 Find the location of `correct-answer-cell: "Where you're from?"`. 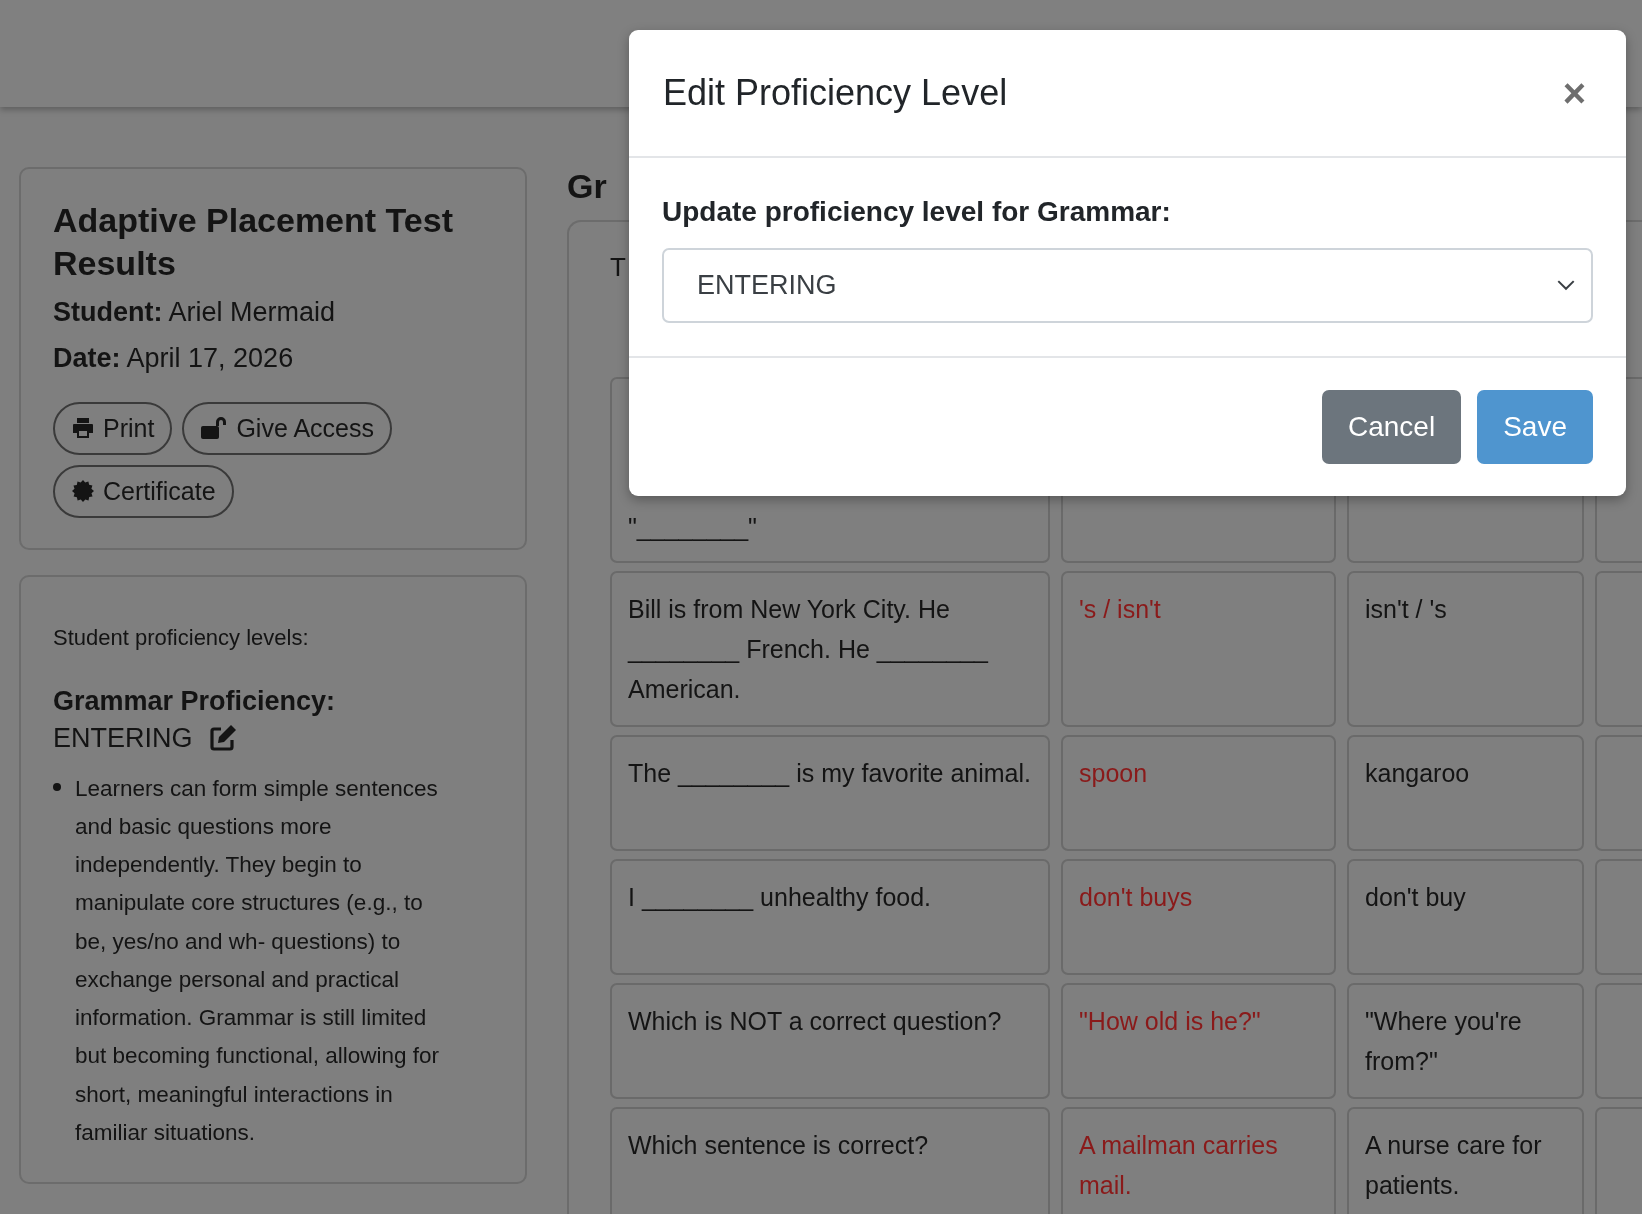

correct-answer-cell: "Where you're from?" is located at coordinates (1465, 1041).